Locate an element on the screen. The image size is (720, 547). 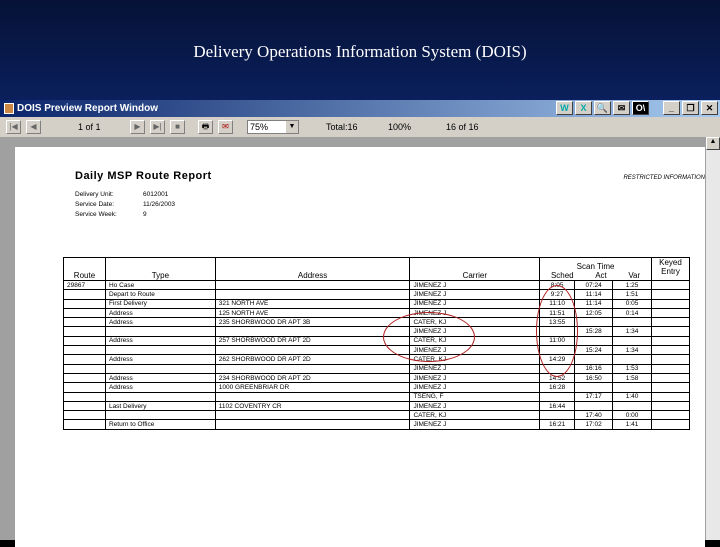
record-count: 16 of 16 is located at coordinates (462, 127).